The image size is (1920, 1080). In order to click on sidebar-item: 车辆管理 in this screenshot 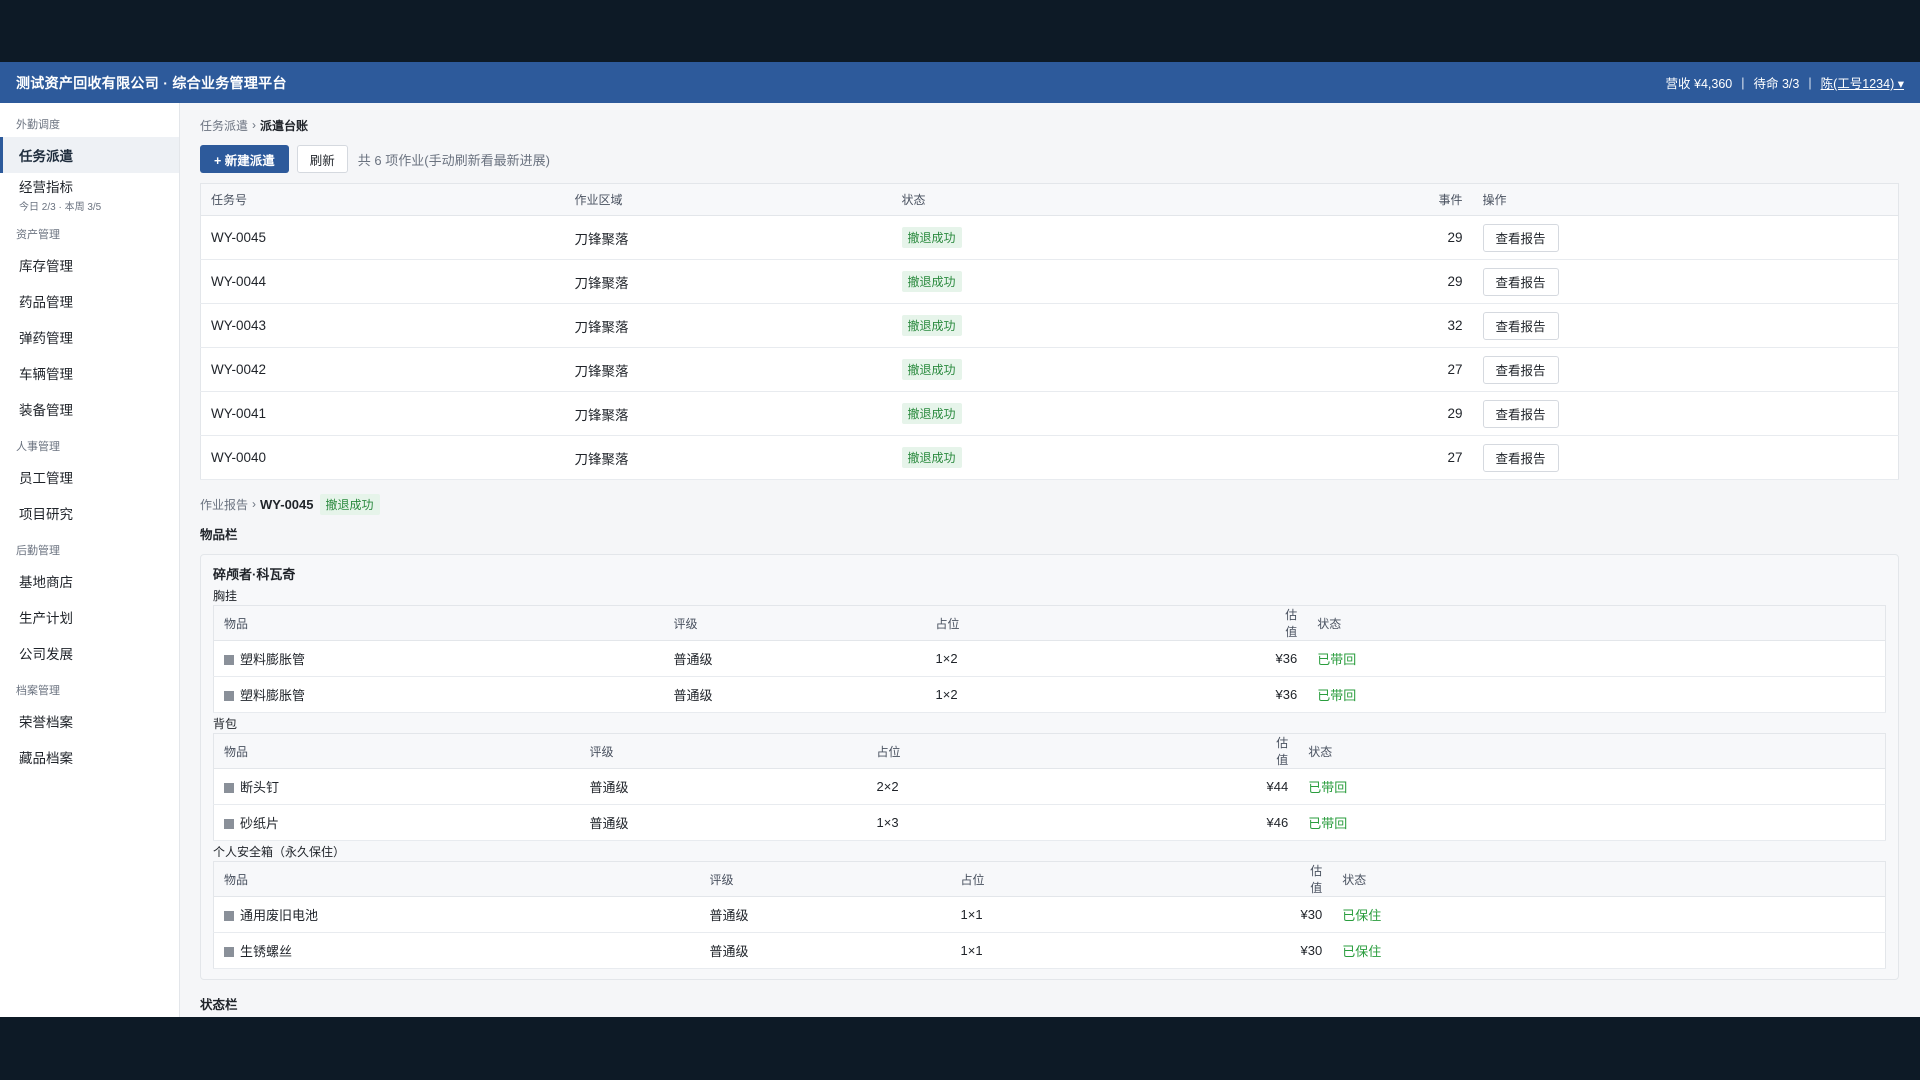, I will do `click(89, 373)`.